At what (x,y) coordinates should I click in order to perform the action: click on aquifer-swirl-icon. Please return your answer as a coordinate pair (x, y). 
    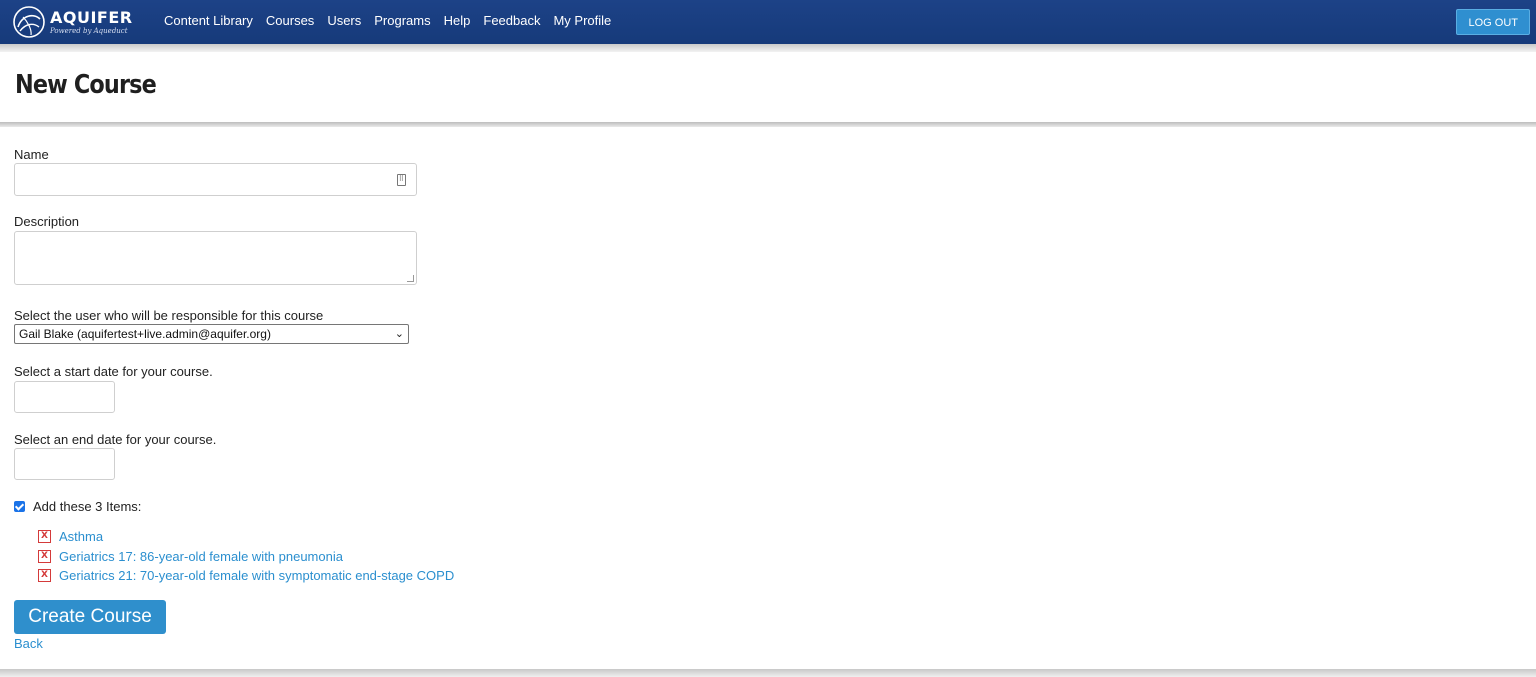
    Looking at the image, I should click on (29, 22).